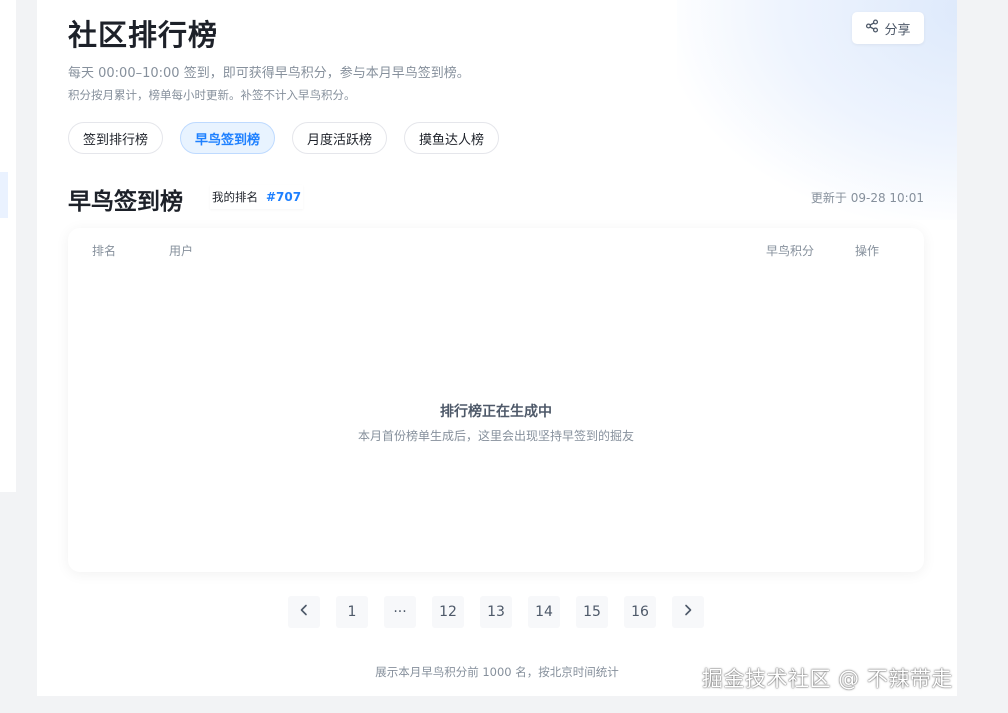  Describe the element at coordinates (143, 35) in the screenshot. I see `page-title: 社区排行榜` at that location.